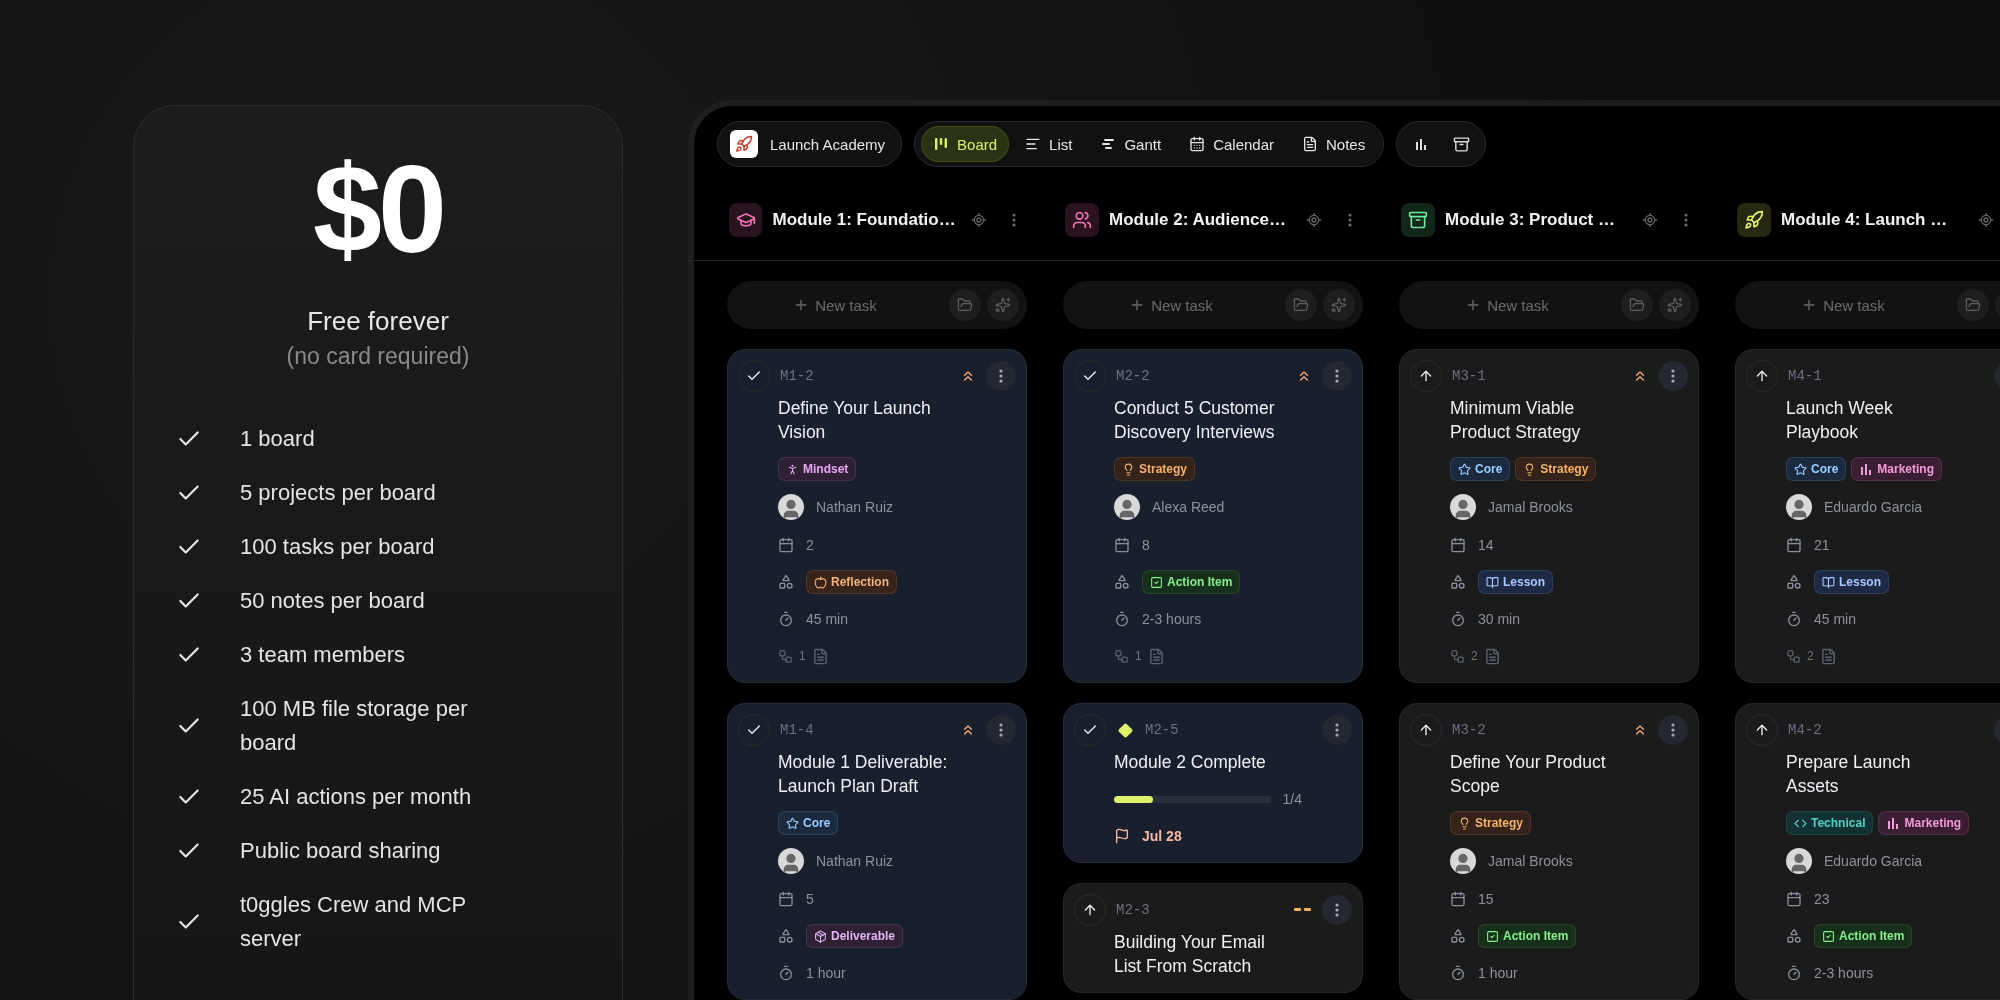 The width and height of the screenshot is (2000, 1000). Describe the element at coordinates (1873, 507) in the screenshot. I see `assignee-name: Eduardo Garcia` at that location.